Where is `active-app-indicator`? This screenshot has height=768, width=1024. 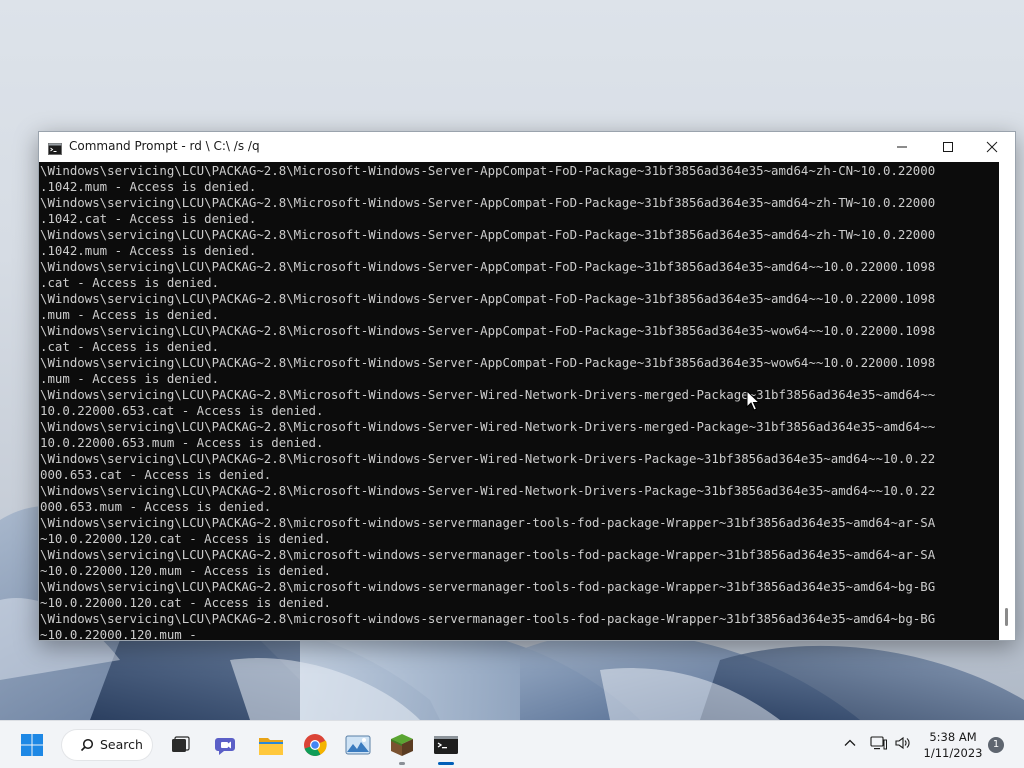
active-app-indicator is located at coordinates (446, 763).